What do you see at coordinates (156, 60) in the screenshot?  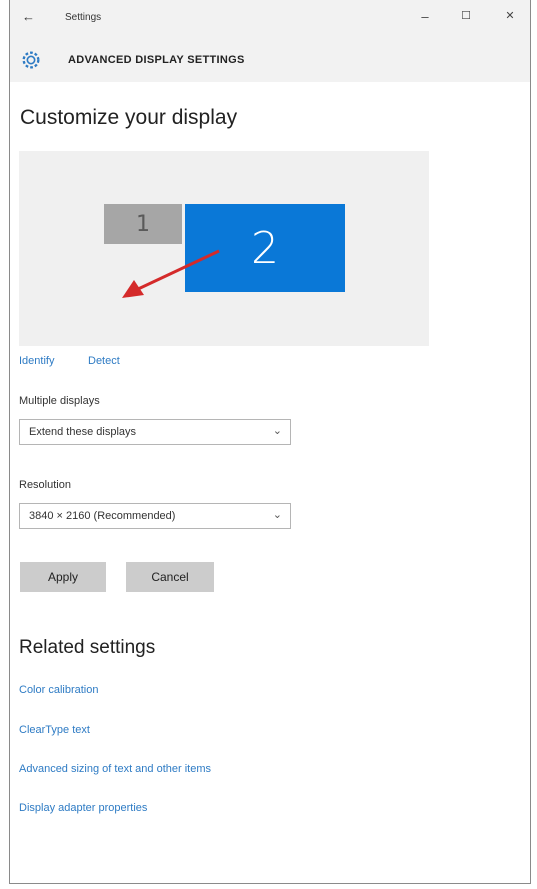 I see `page-header-title: ADVANCED DISPLAY SETTINGS` at bounding box center [156, 60].